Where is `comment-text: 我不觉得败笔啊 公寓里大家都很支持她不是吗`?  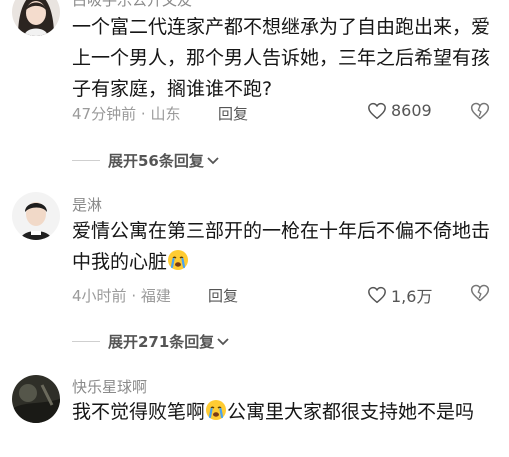 comment-text: 我不觉得败笔啊 公寓里大家都很支持她不是吗 is located at coordinates (284, 412).